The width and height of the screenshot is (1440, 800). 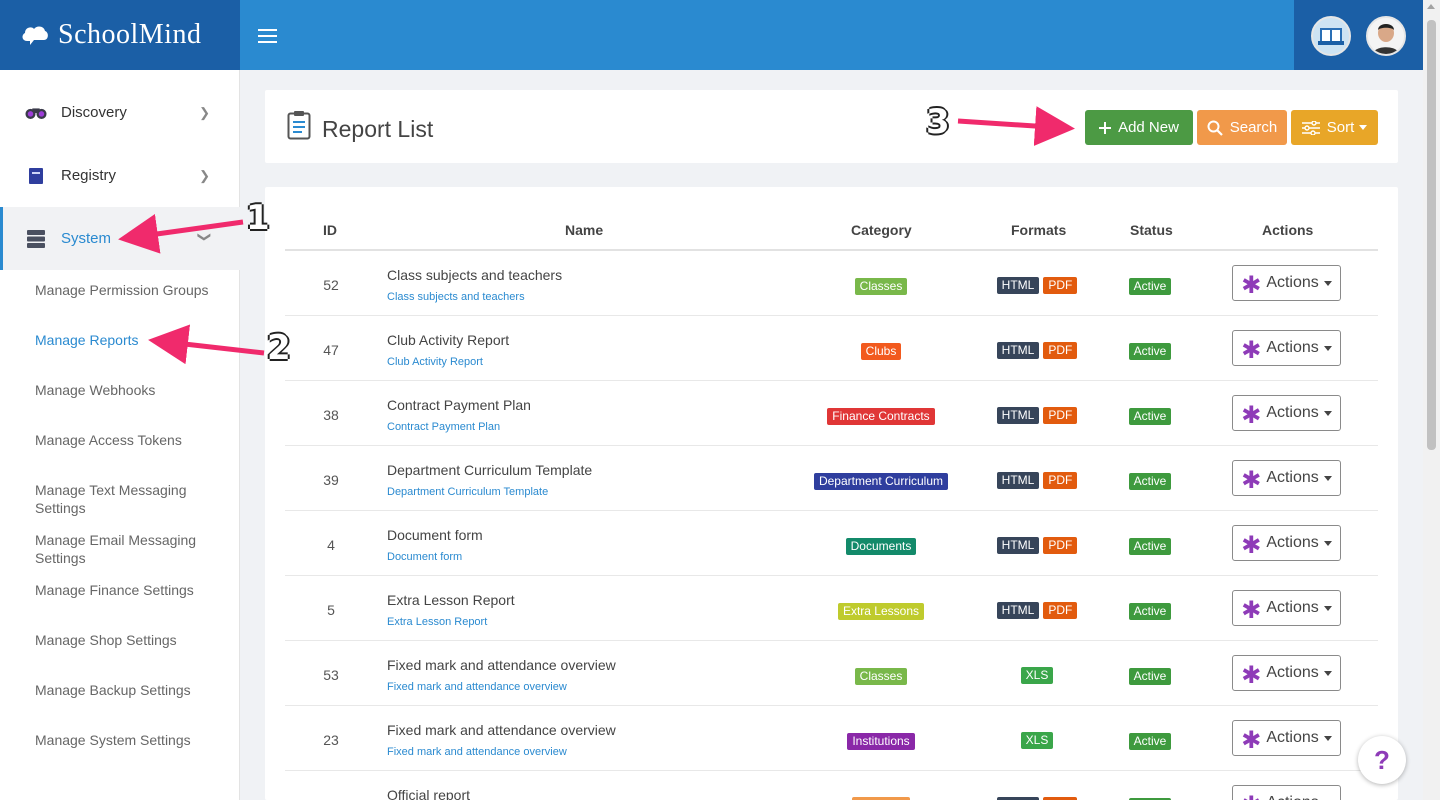 What do you see at coordinates (130, 390) in the screenshot?
I see `sidebar-sub-webhooks: Manage Webhooks` at bounding box center [130, 390].